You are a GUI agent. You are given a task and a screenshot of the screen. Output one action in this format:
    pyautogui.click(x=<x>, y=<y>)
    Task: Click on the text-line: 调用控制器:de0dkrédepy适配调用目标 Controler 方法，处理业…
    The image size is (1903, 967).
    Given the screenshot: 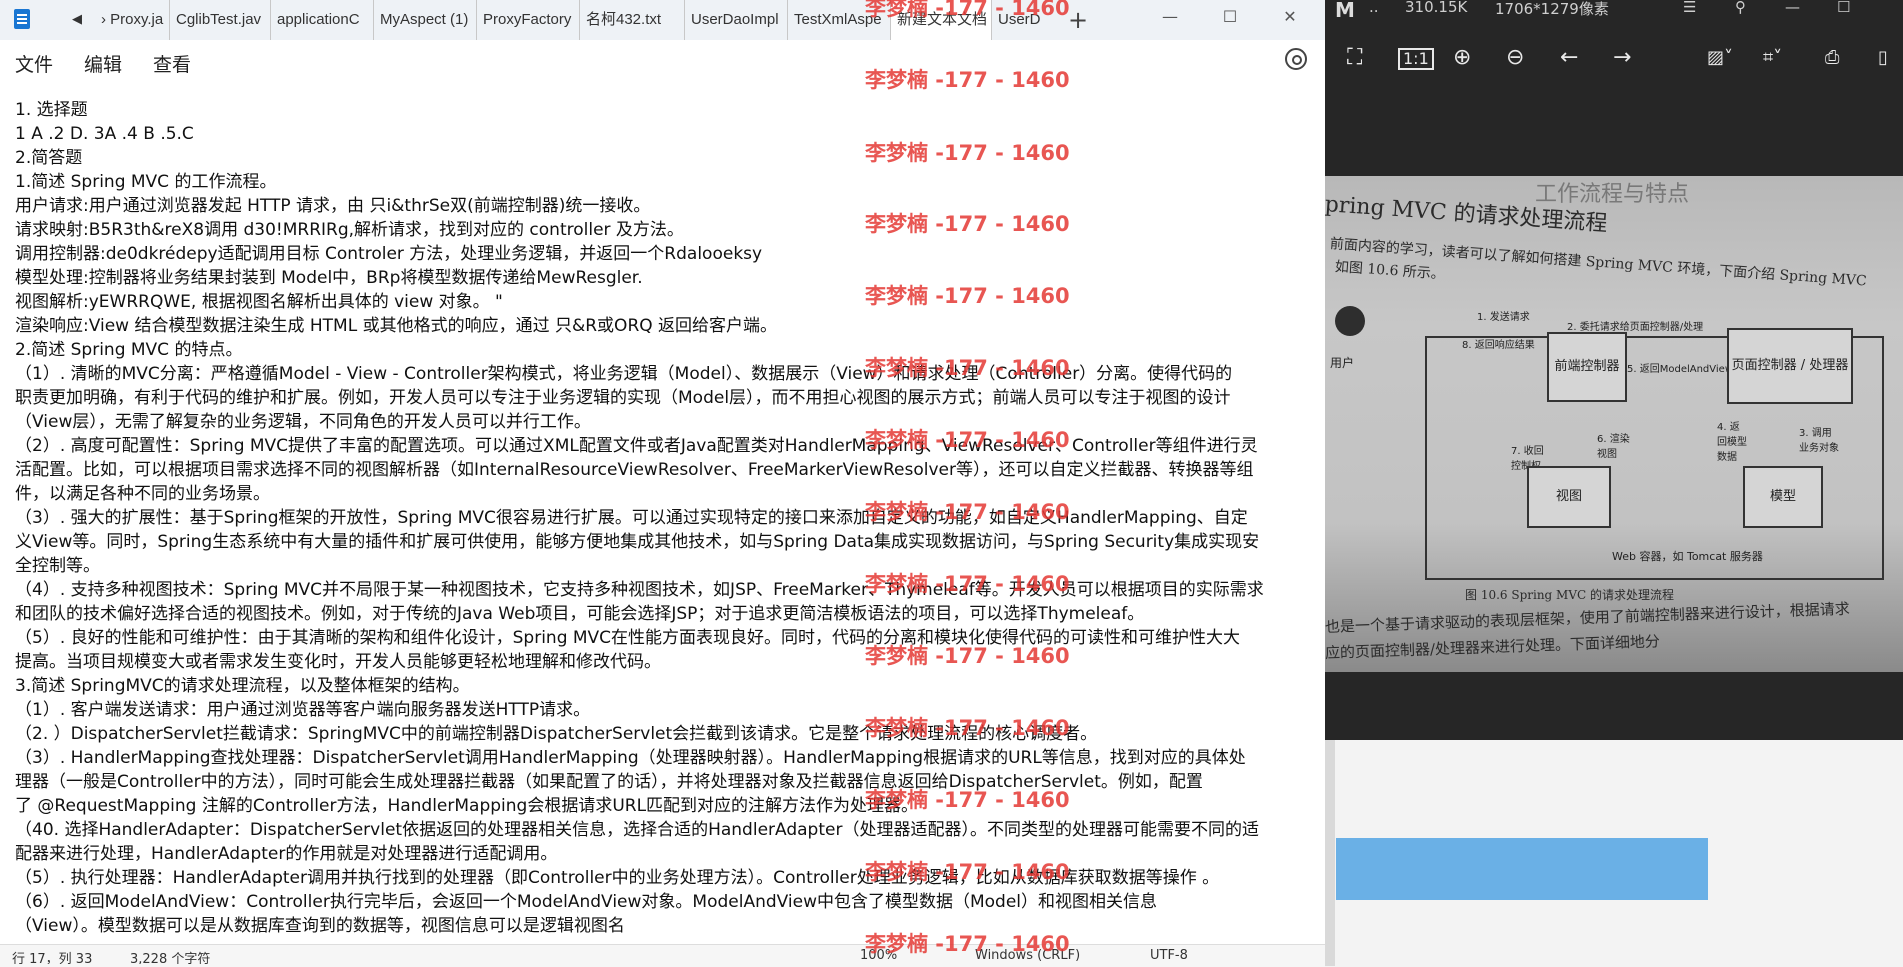 What is the action you would take?
    pyautogui.click(x=389, y=254)
    